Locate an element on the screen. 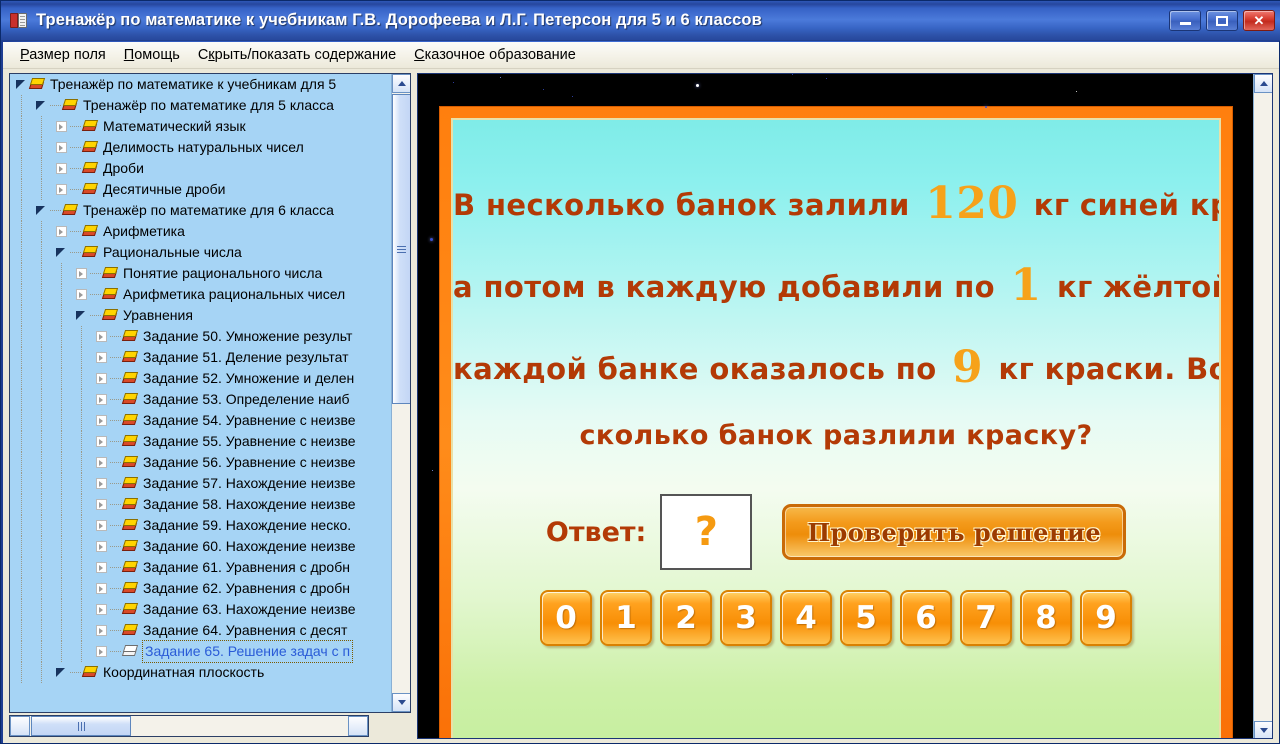 The width and height of the screenshot is (1280, 744). numpad-key-3: 3 is located at coordinates (746, 618).